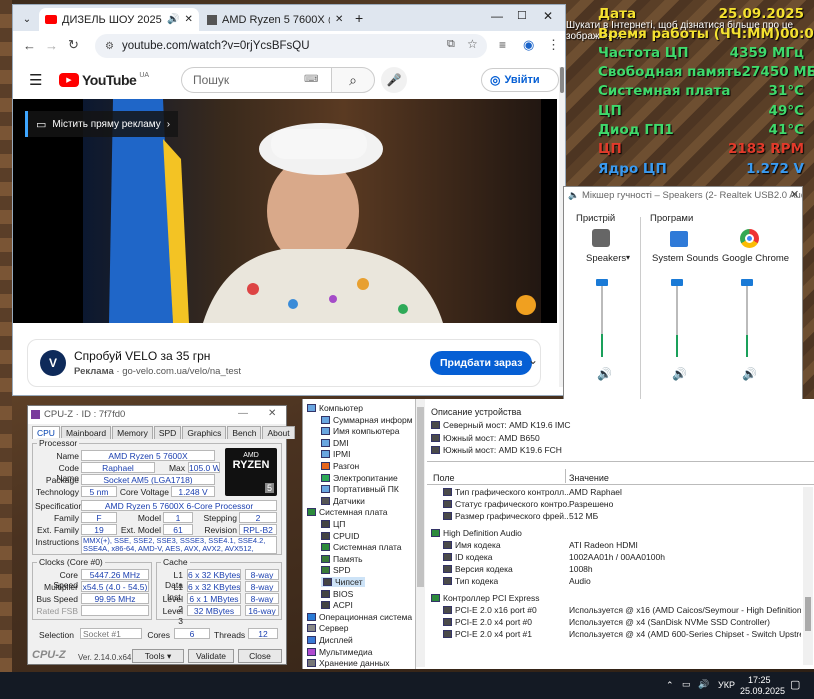  Describe the element at coordinates (553, 45) in the screenshot. I see `menu-kebab-icon: ⋮` at that location.